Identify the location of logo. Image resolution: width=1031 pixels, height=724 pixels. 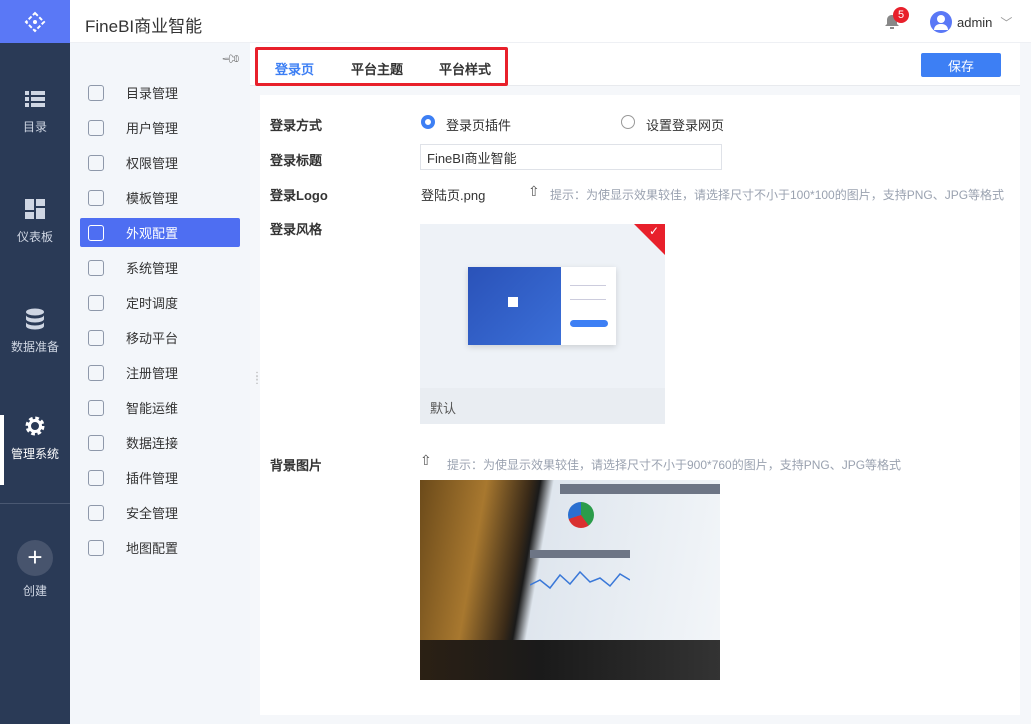
(35, 21).